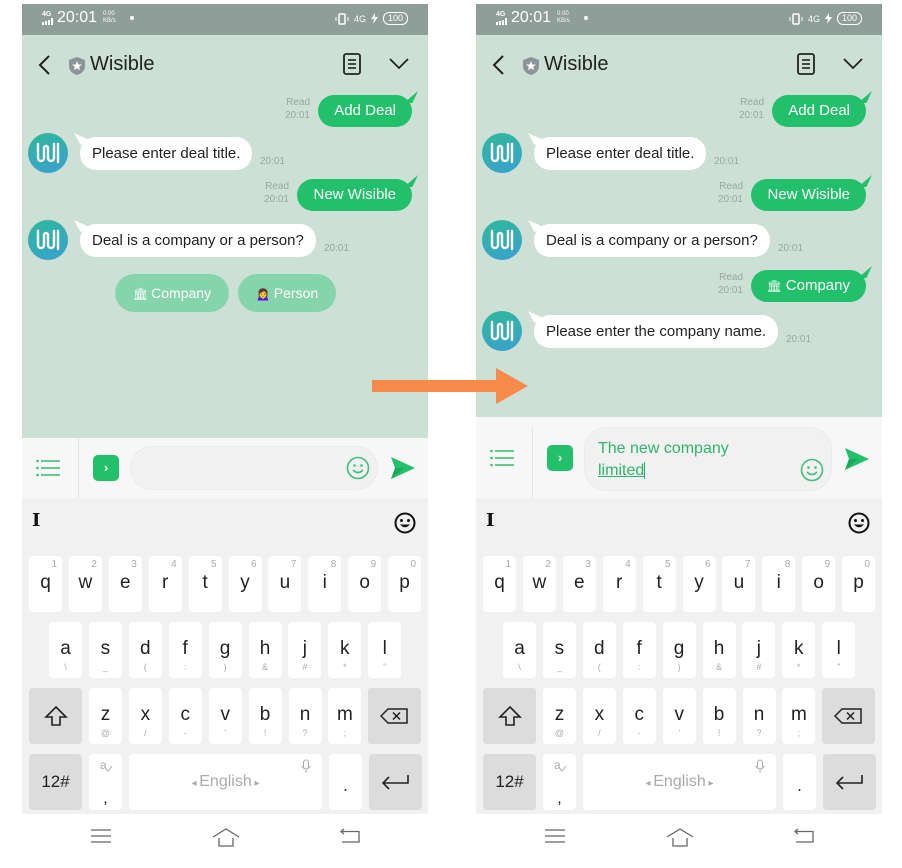 This screenshot has height=868, width=902. I want to click on key-k: k *, so click(799, 650).